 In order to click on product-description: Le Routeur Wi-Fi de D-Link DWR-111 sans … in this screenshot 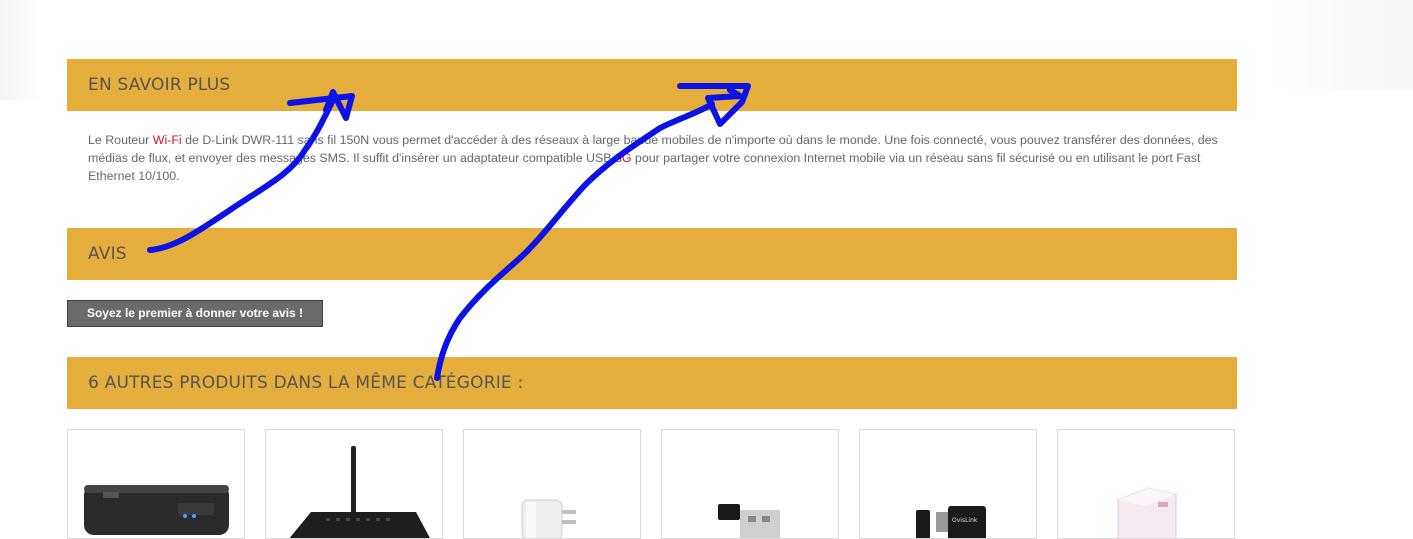, I will do `click(653, 158)`.